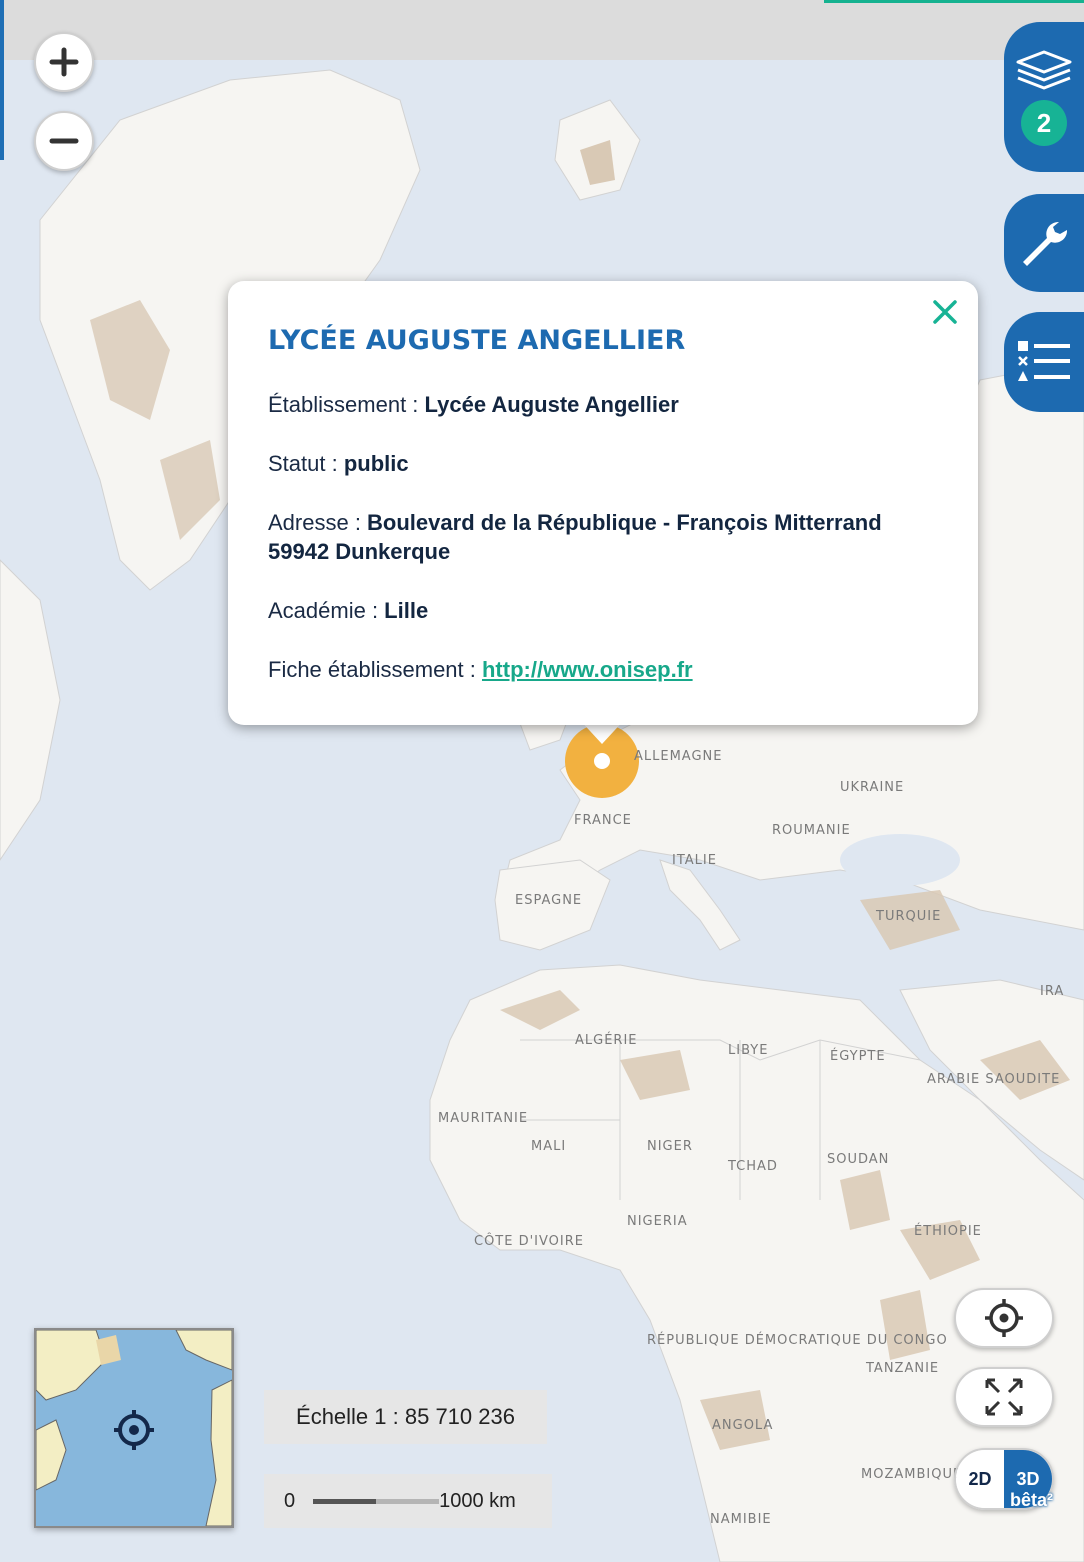 This screenshot has height=1562, width=1084. Describe the element at coordinates (994, 1079) in the screenshot. I see `label-arabie-saoudite: ARABIE SAOUDITE` at that location.